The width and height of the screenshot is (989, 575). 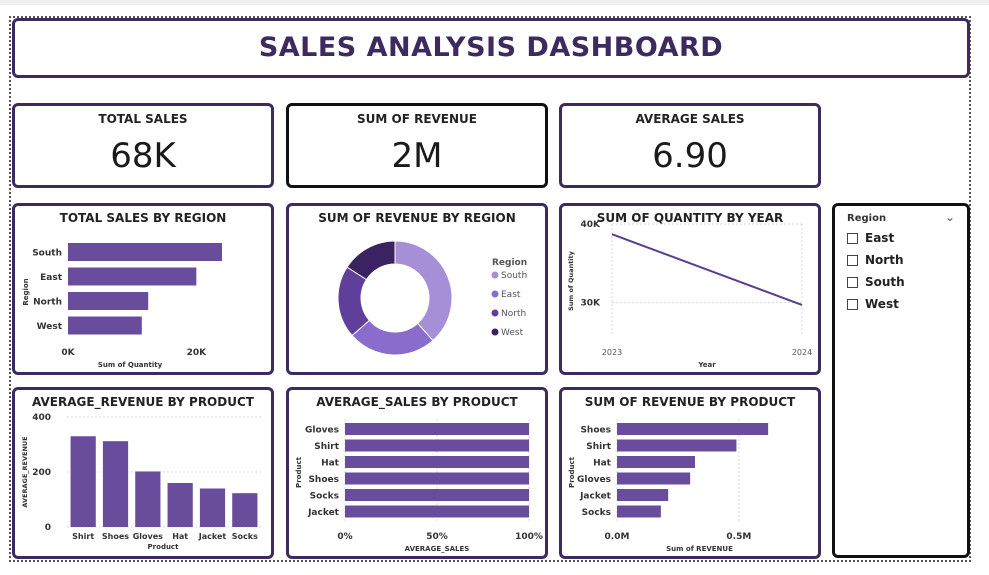 What do you see at coordinates (48, 528) in the screenshot?
I see `tick-label: 0` at bounding box center [48, 528].